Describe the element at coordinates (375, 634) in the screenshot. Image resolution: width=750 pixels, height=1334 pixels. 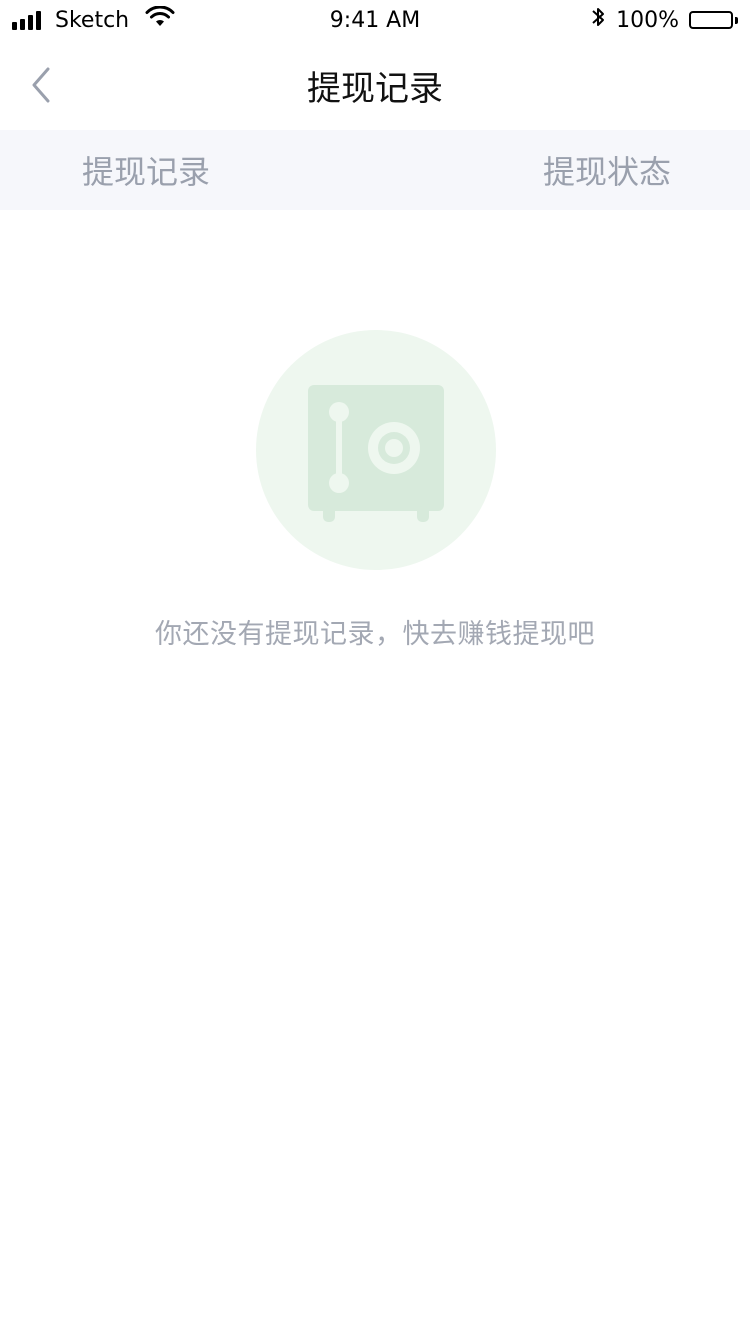
I see `empty-message: 你还没有提现记录，快去赚钱提现吧` at that location.